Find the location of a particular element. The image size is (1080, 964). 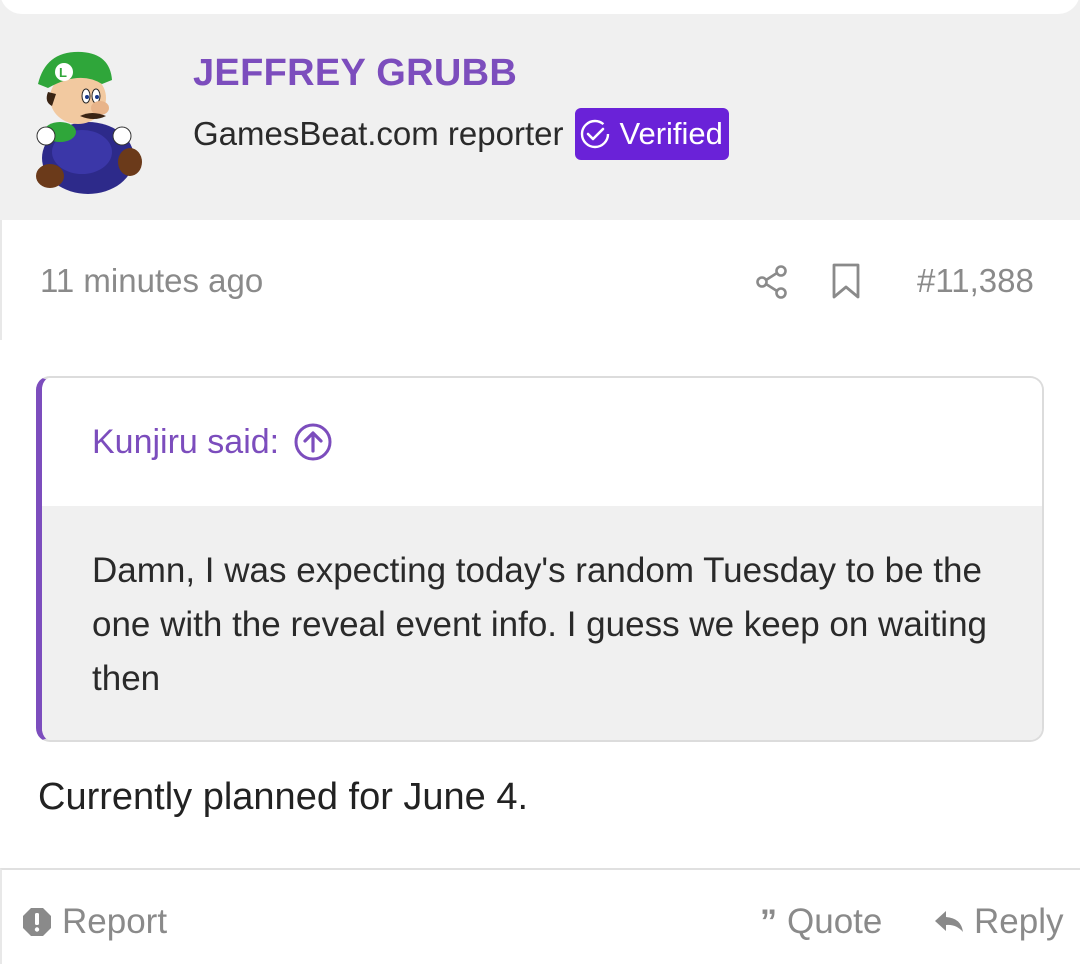

report-button: Report is located at coordinates (94, 922).